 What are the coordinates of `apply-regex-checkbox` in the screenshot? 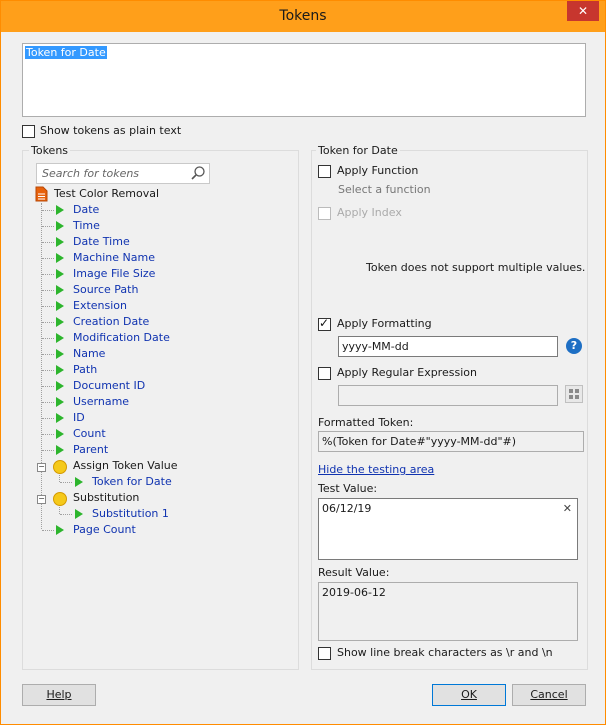 It's located at (324, 373).